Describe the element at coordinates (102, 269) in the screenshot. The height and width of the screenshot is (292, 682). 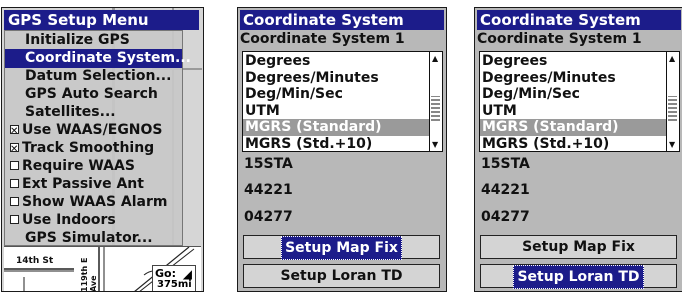
I see `map-strip: 14th St 119th E Ave Go: ◢ 375mi` at that location.